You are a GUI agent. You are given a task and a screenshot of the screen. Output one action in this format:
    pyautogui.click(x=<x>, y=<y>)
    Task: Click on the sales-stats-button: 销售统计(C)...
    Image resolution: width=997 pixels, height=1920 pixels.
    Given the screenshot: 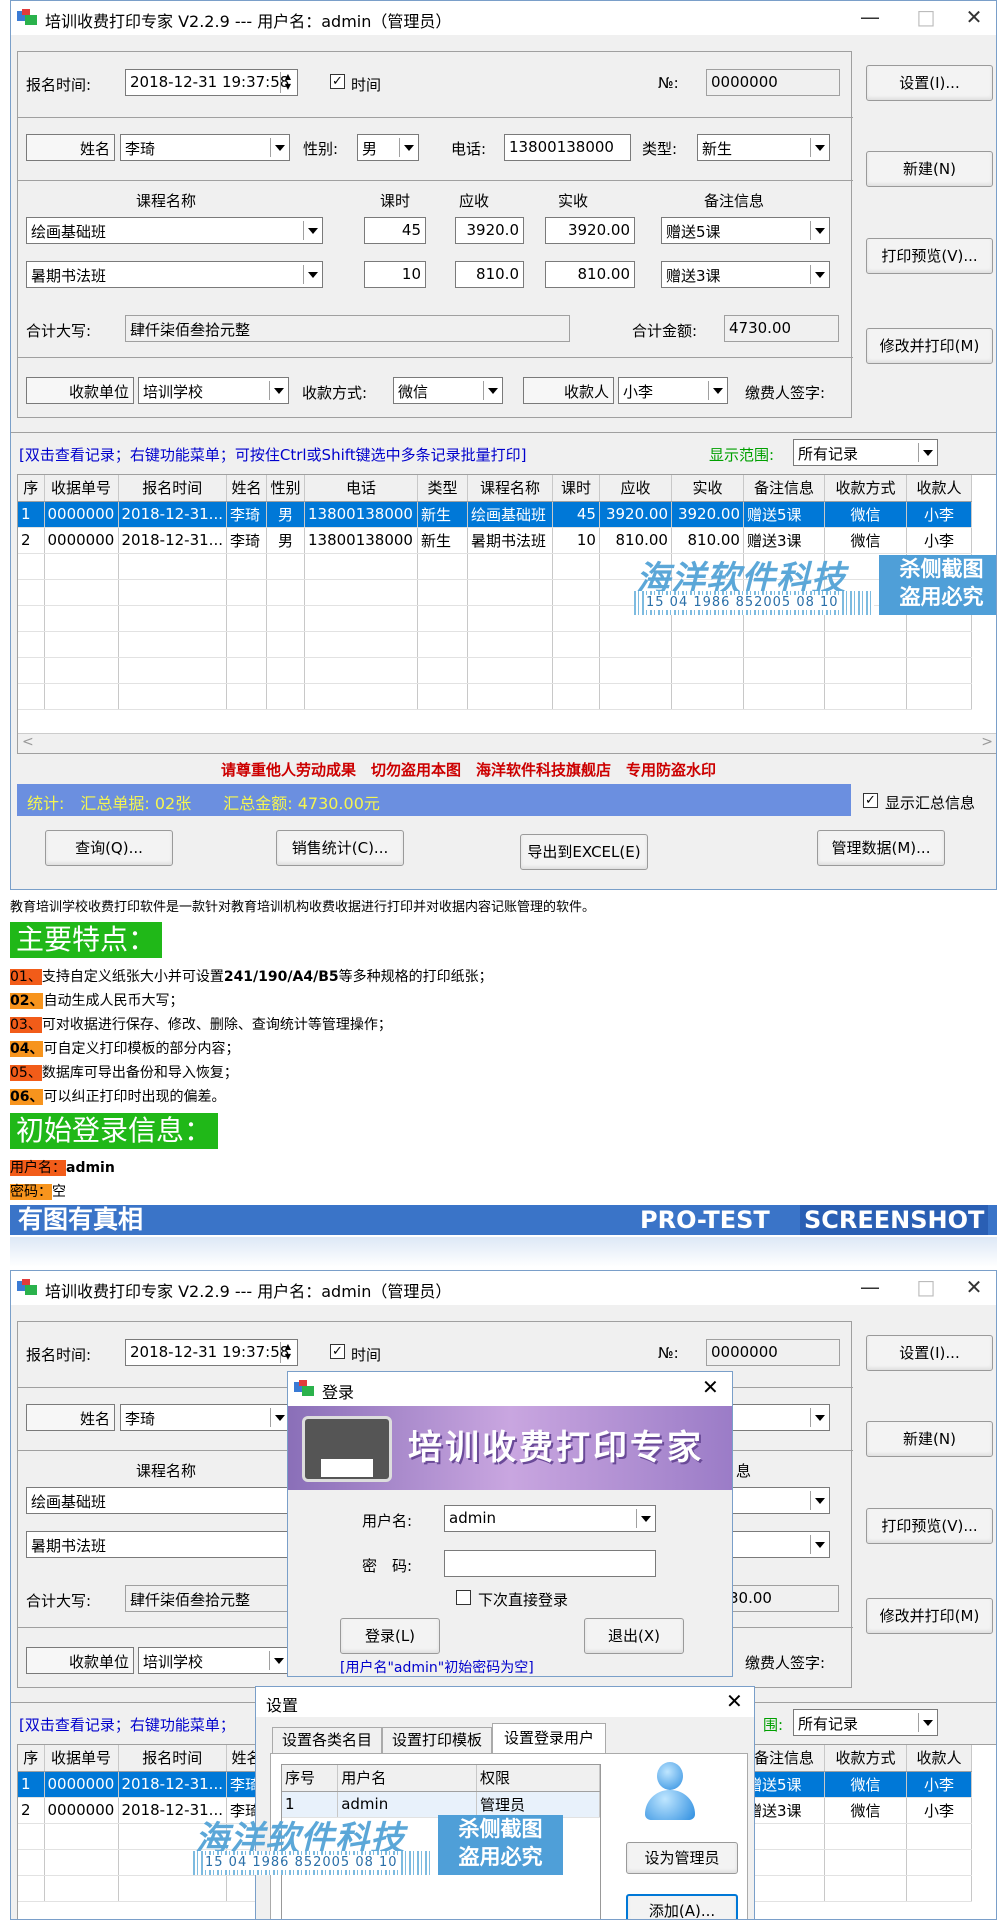 What is the action you would take?
    pyautogui.click(x=340, y=848)
    